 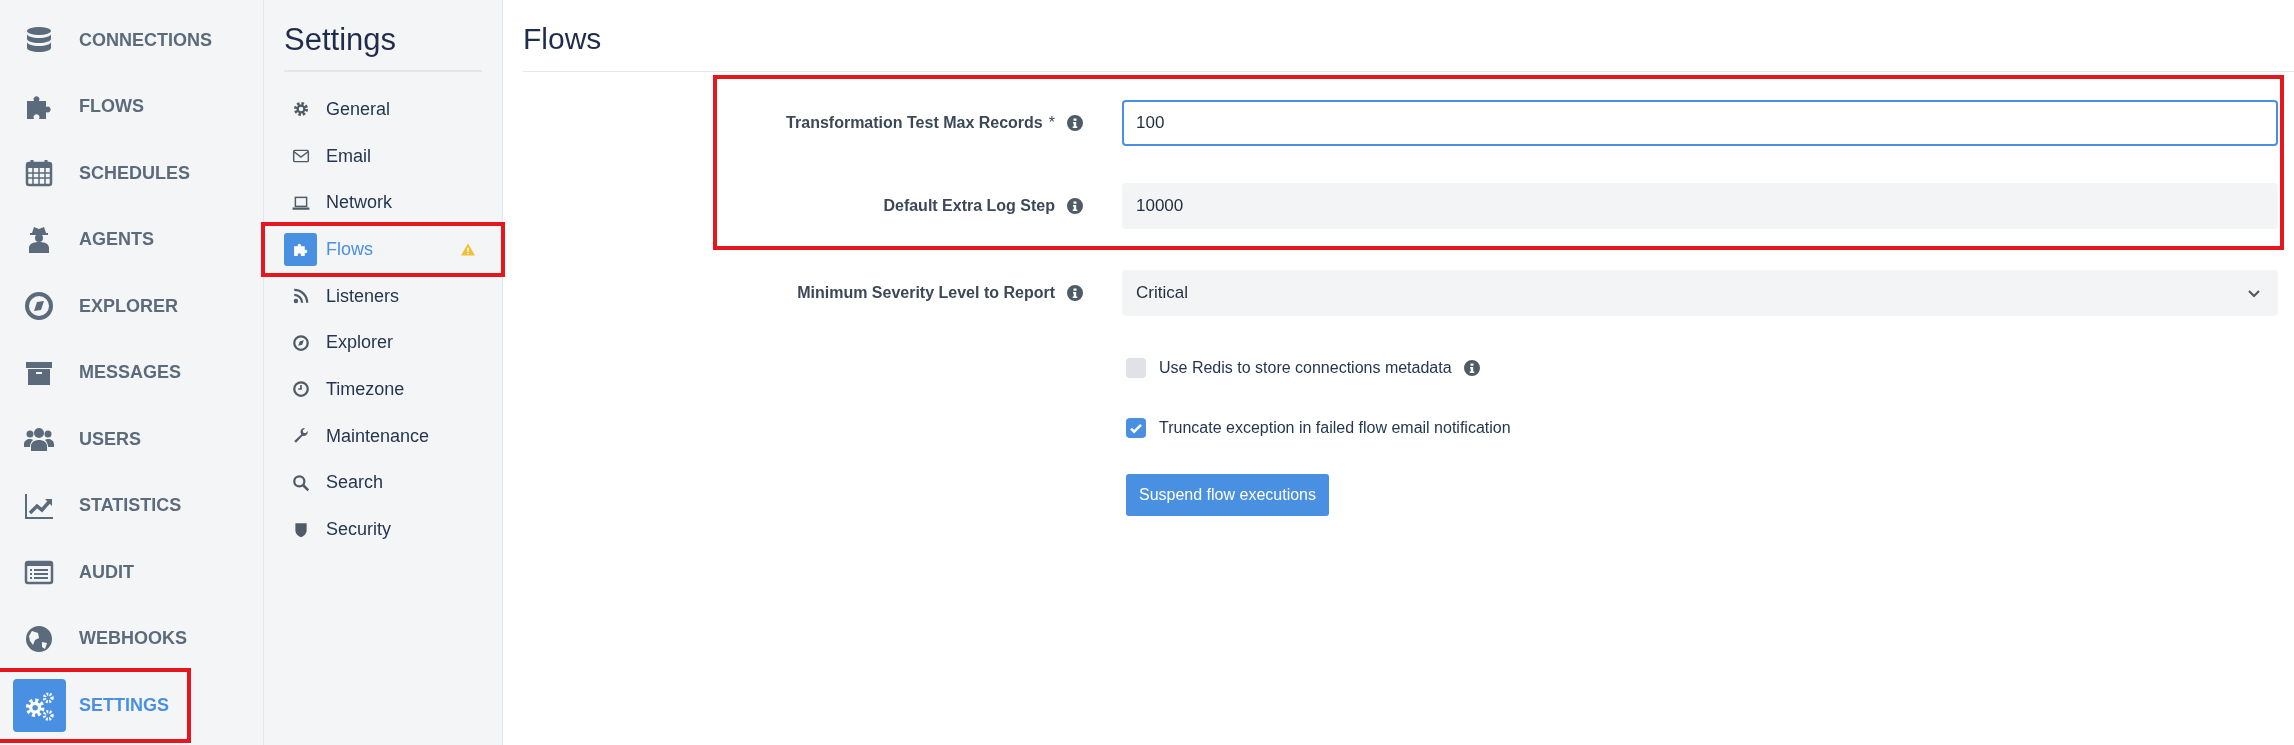 I want to click on settings-menu-item: Flows, so click(x=383, y=249).